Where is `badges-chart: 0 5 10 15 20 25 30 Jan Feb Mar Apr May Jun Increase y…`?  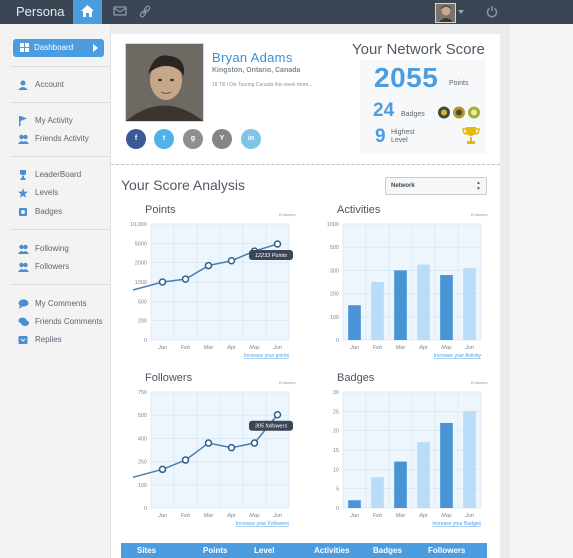 badges-chart: 0 5 10 15 20 25 30 Jan Feb Mar Apr May Jun Increase y… is located at coordinates (407, 458).